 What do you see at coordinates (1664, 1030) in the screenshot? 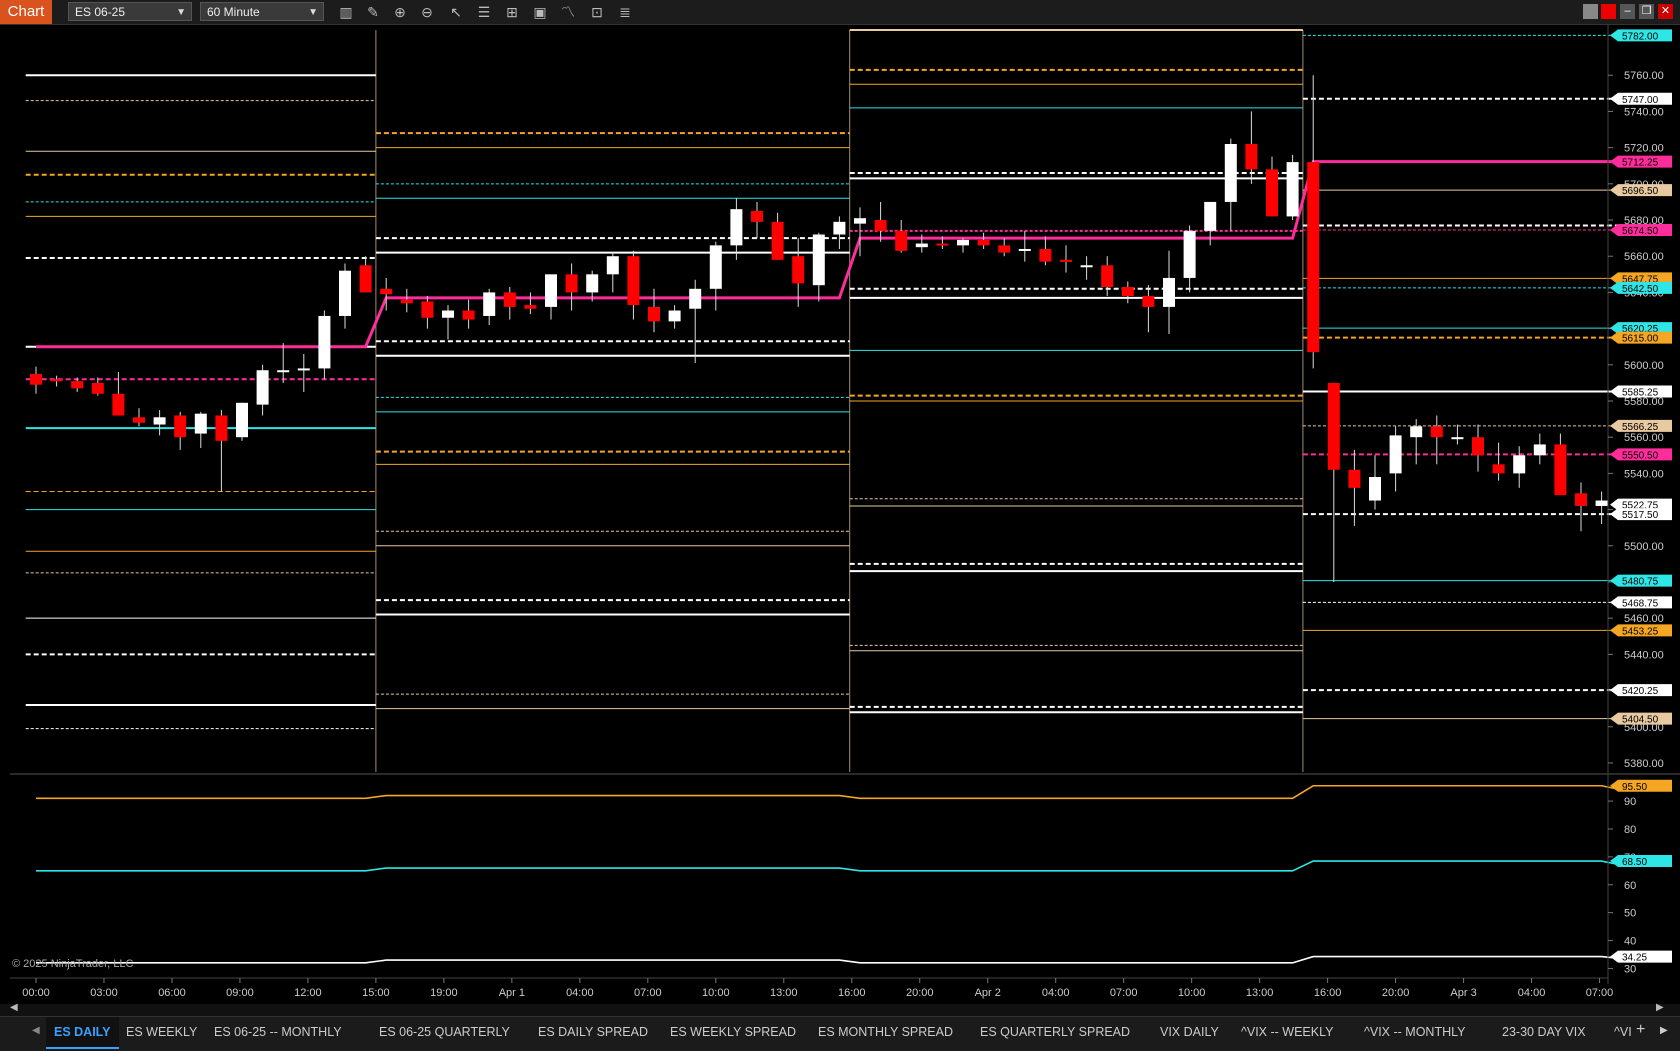
I see `tabs-right-icon: ▶` at bounding box center [1664, 1030].